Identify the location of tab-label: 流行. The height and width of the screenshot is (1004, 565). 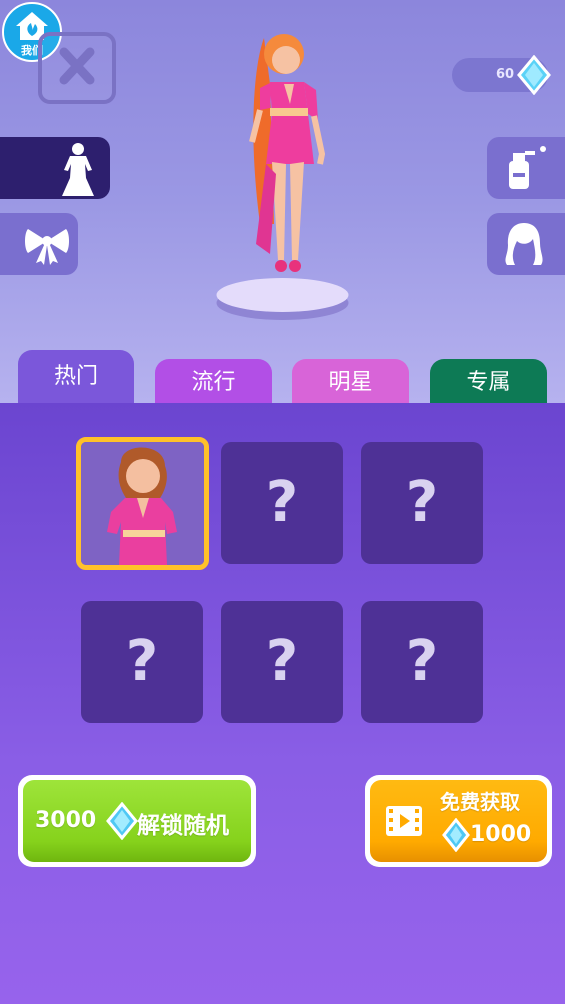
(213, 382).